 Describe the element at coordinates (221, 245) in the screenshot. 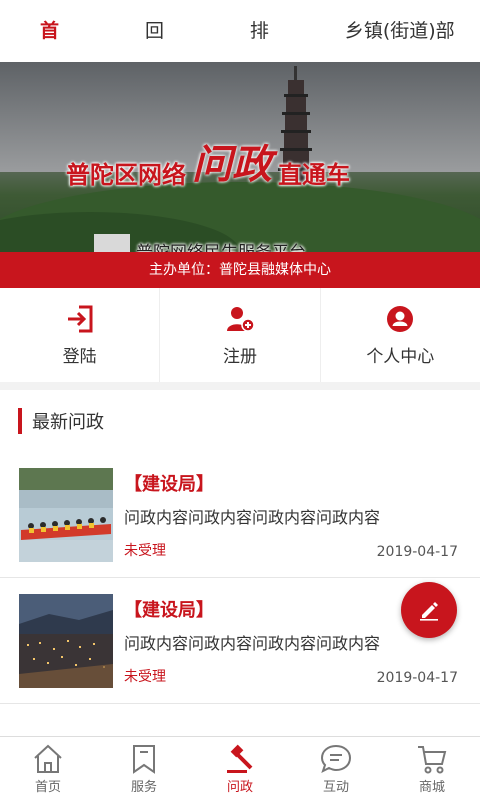

I see `banner-subtitle: 普陀网络民生服务平台` at that location.